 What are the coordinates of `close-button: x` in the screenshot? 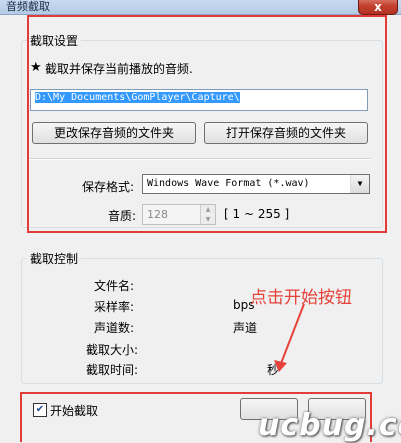 It's located at (378, 7).